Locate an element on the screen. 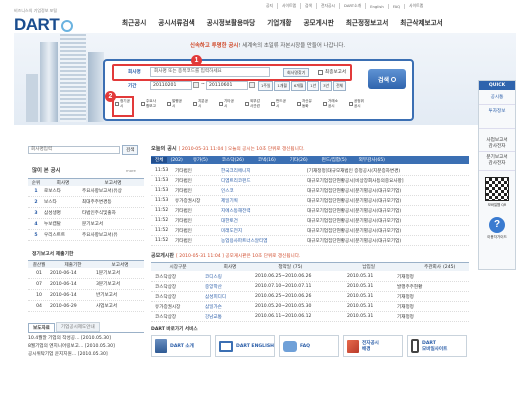 The height and width of the screenshot is (400, 526). date-to: 20110601 is located at coordinates (227, 85).